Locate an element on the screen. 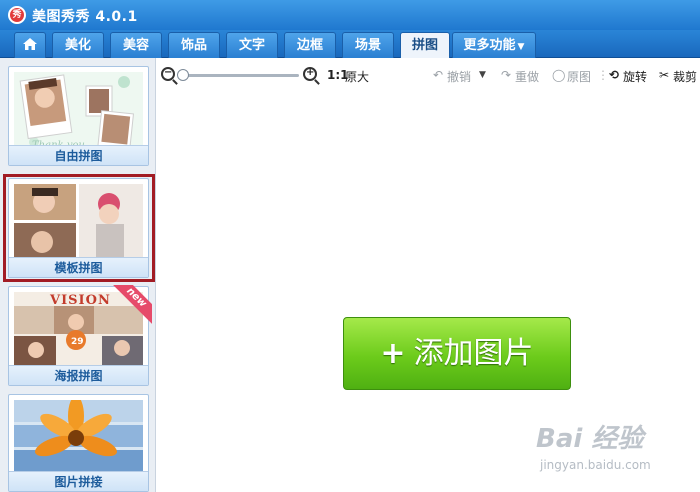  undo-history-dropdown-icon: ▼ is located at coordinates (482, 75).